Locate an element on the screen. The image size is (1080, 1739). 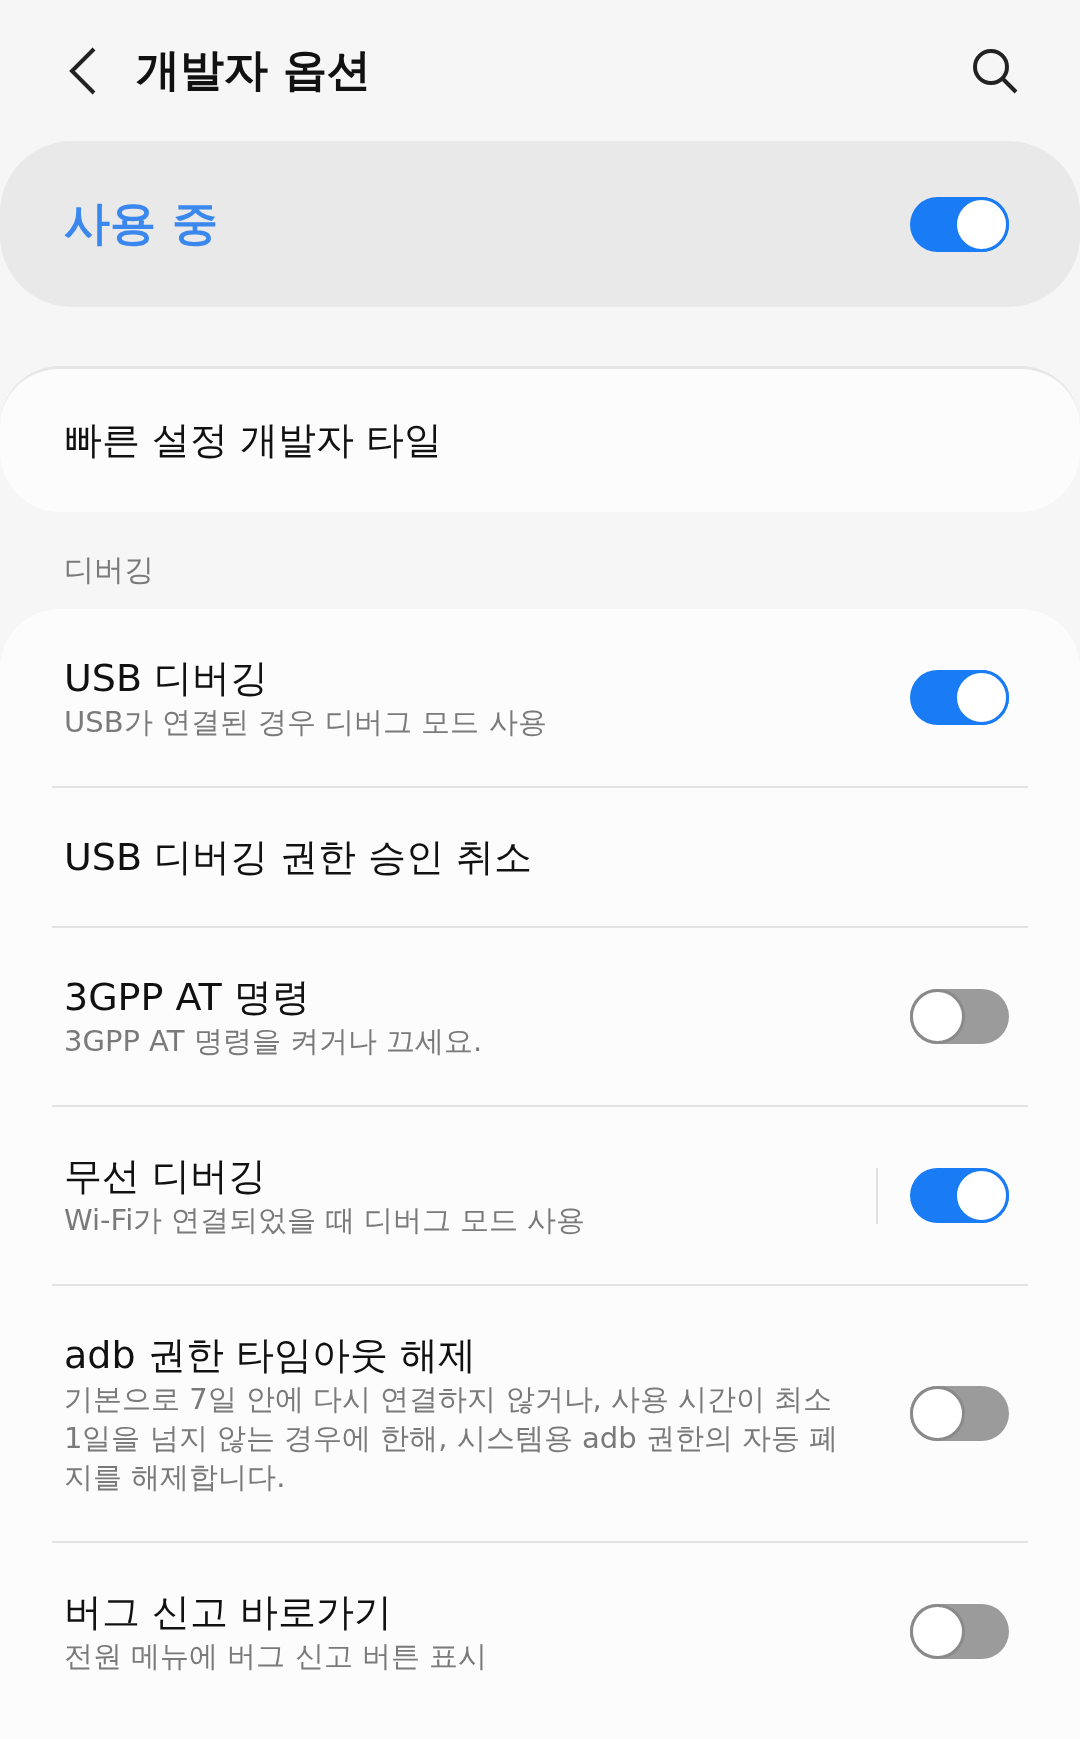
setting-summary: 3GPP AT 명령을 켜거나 끄세요. is located at coordinates (274, 1041).